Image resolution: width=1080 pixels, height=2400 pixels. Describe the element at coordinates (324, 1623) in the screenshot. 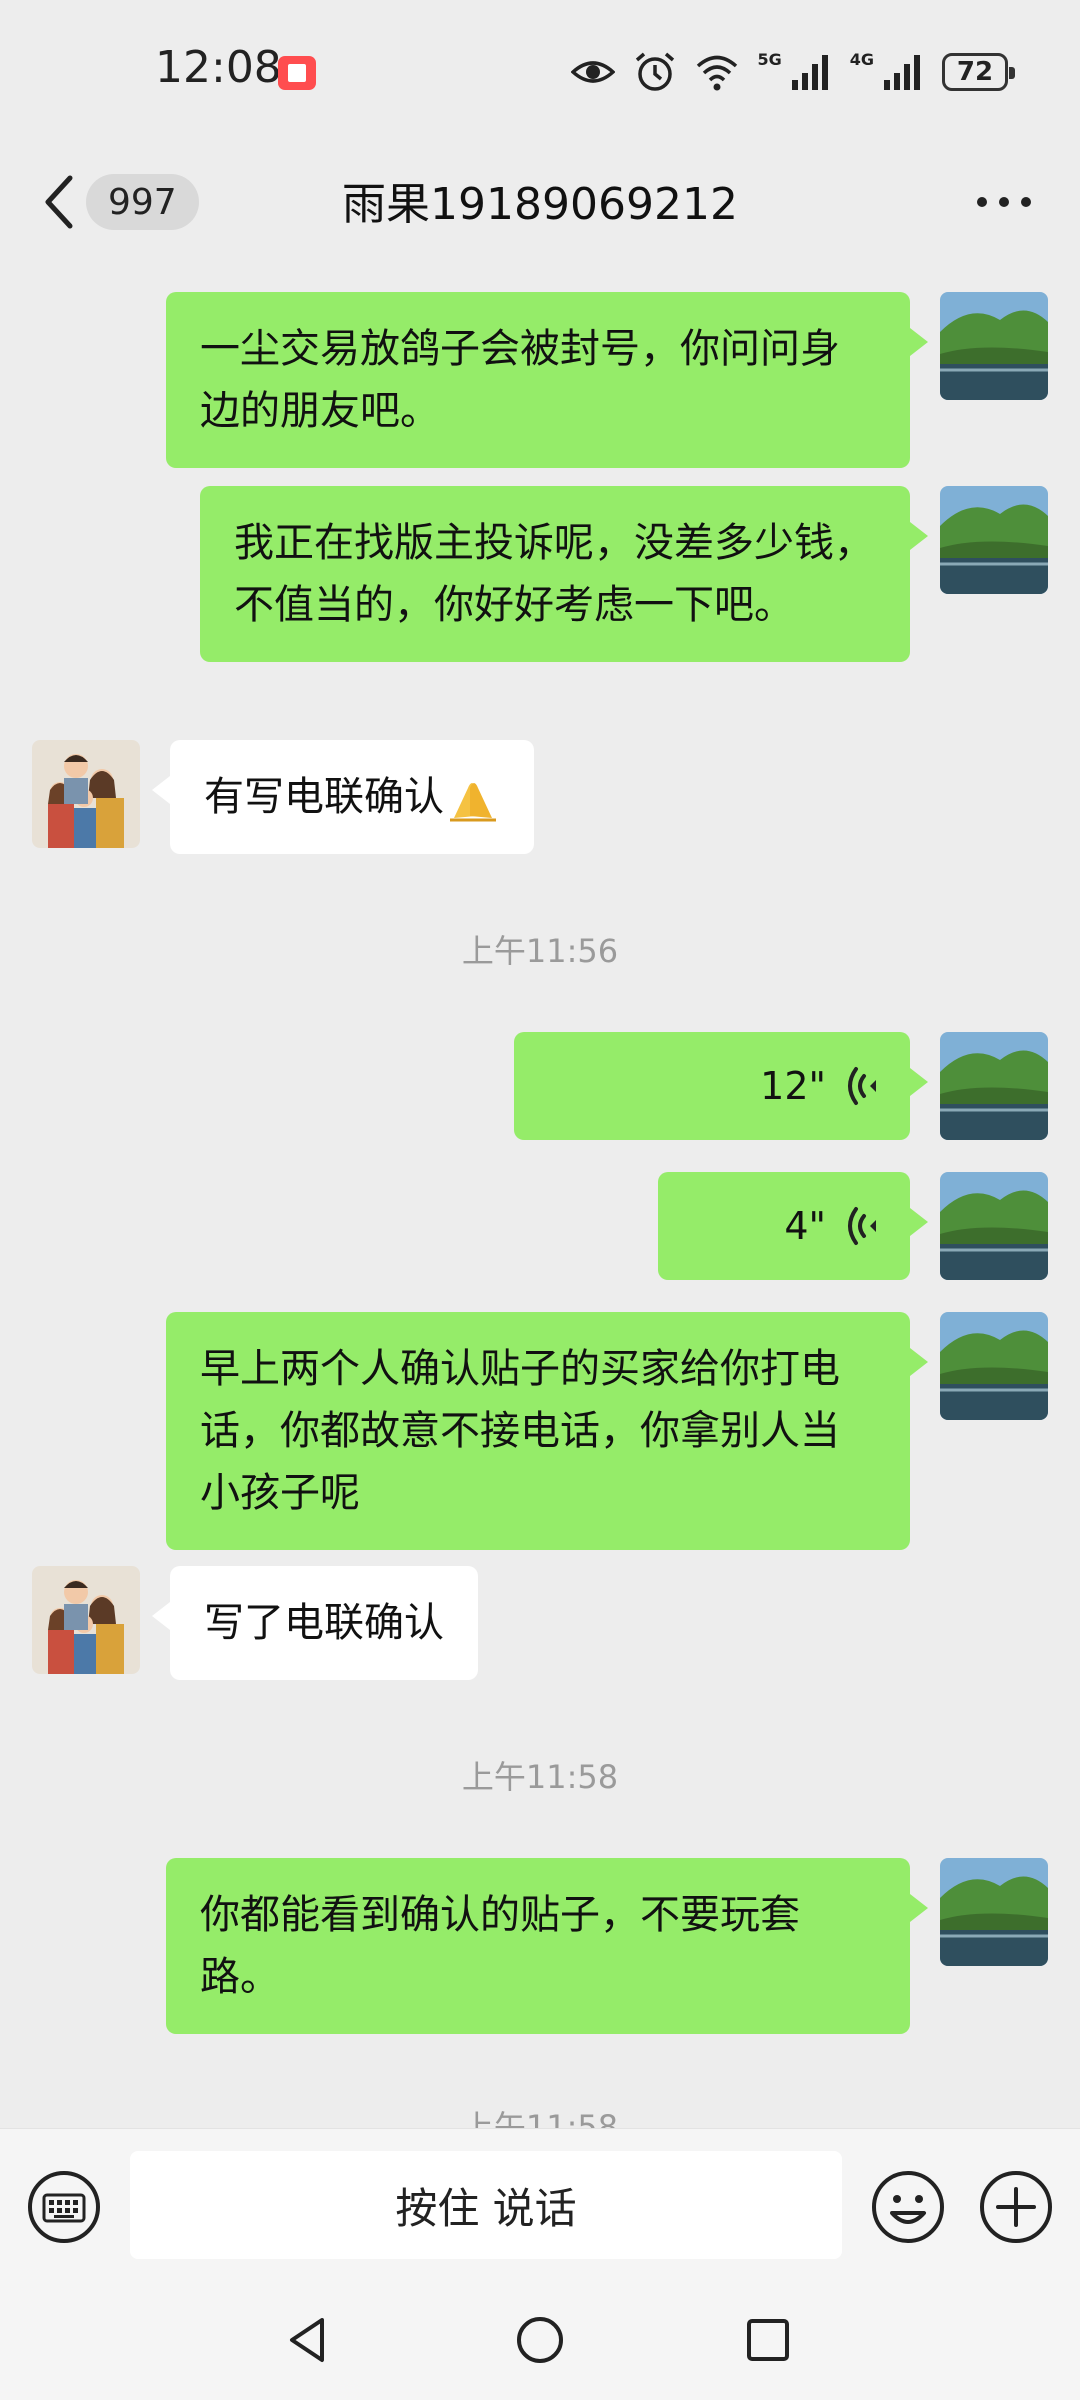

I see `message-text: 写了电联确认` at that location.